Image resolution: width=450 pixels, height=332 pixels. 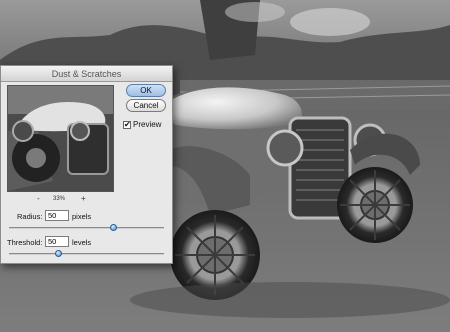 What do you see at coordinates (146, 105) in the screenshot?
I see `cancel-button: Cancel` at bounding box center [146, 105].